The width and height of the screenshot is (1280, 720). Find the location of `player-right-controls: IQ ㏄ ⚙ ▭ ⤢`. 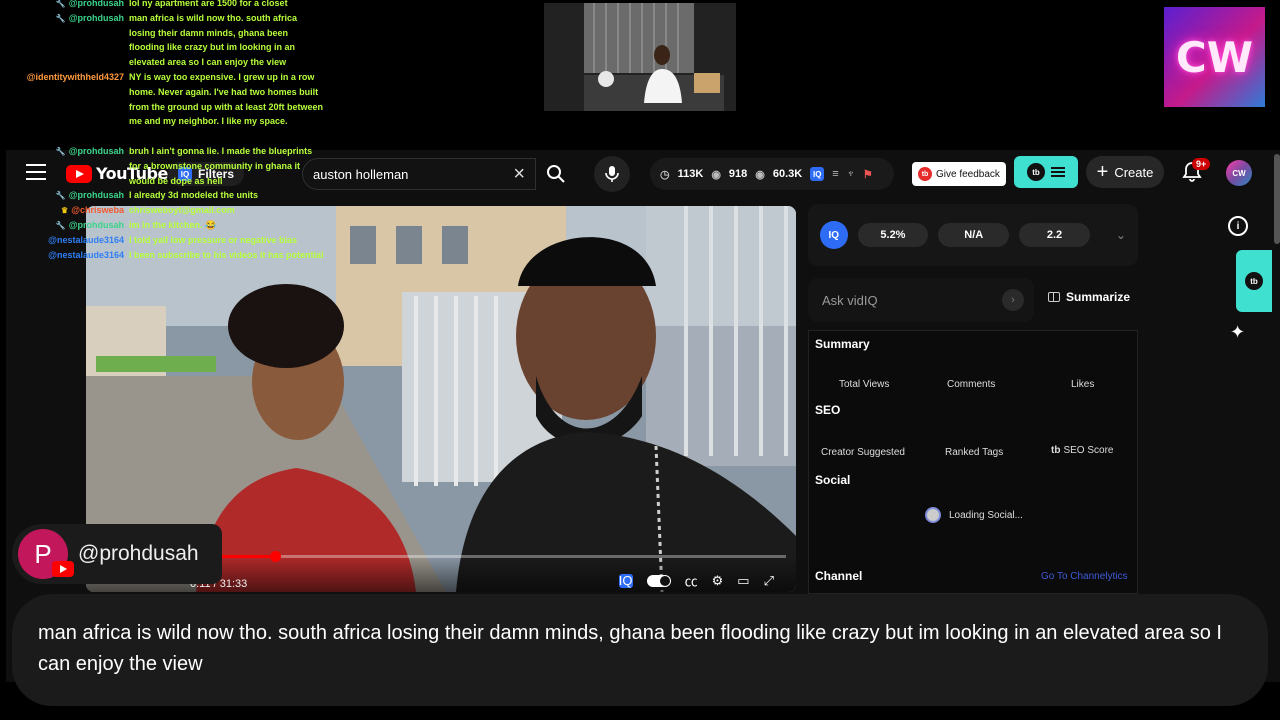

player-right-controls: IQ ㏄ ⚙ ▭ ⤢ is located at coordinates (696, 580).